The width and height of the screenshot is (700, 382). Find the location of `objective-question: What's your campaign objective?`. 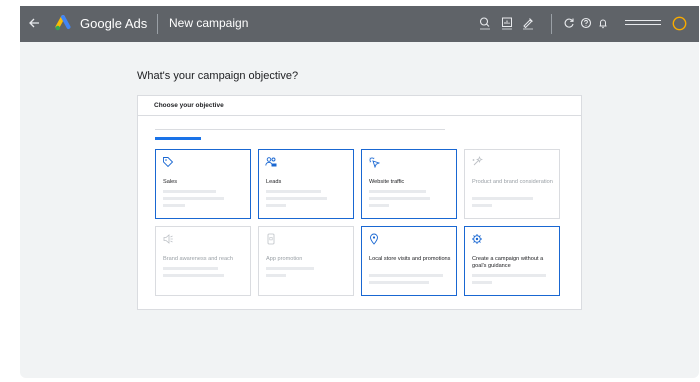

objective-question: What's your campaign objective? is located at coordinates (218, 76).